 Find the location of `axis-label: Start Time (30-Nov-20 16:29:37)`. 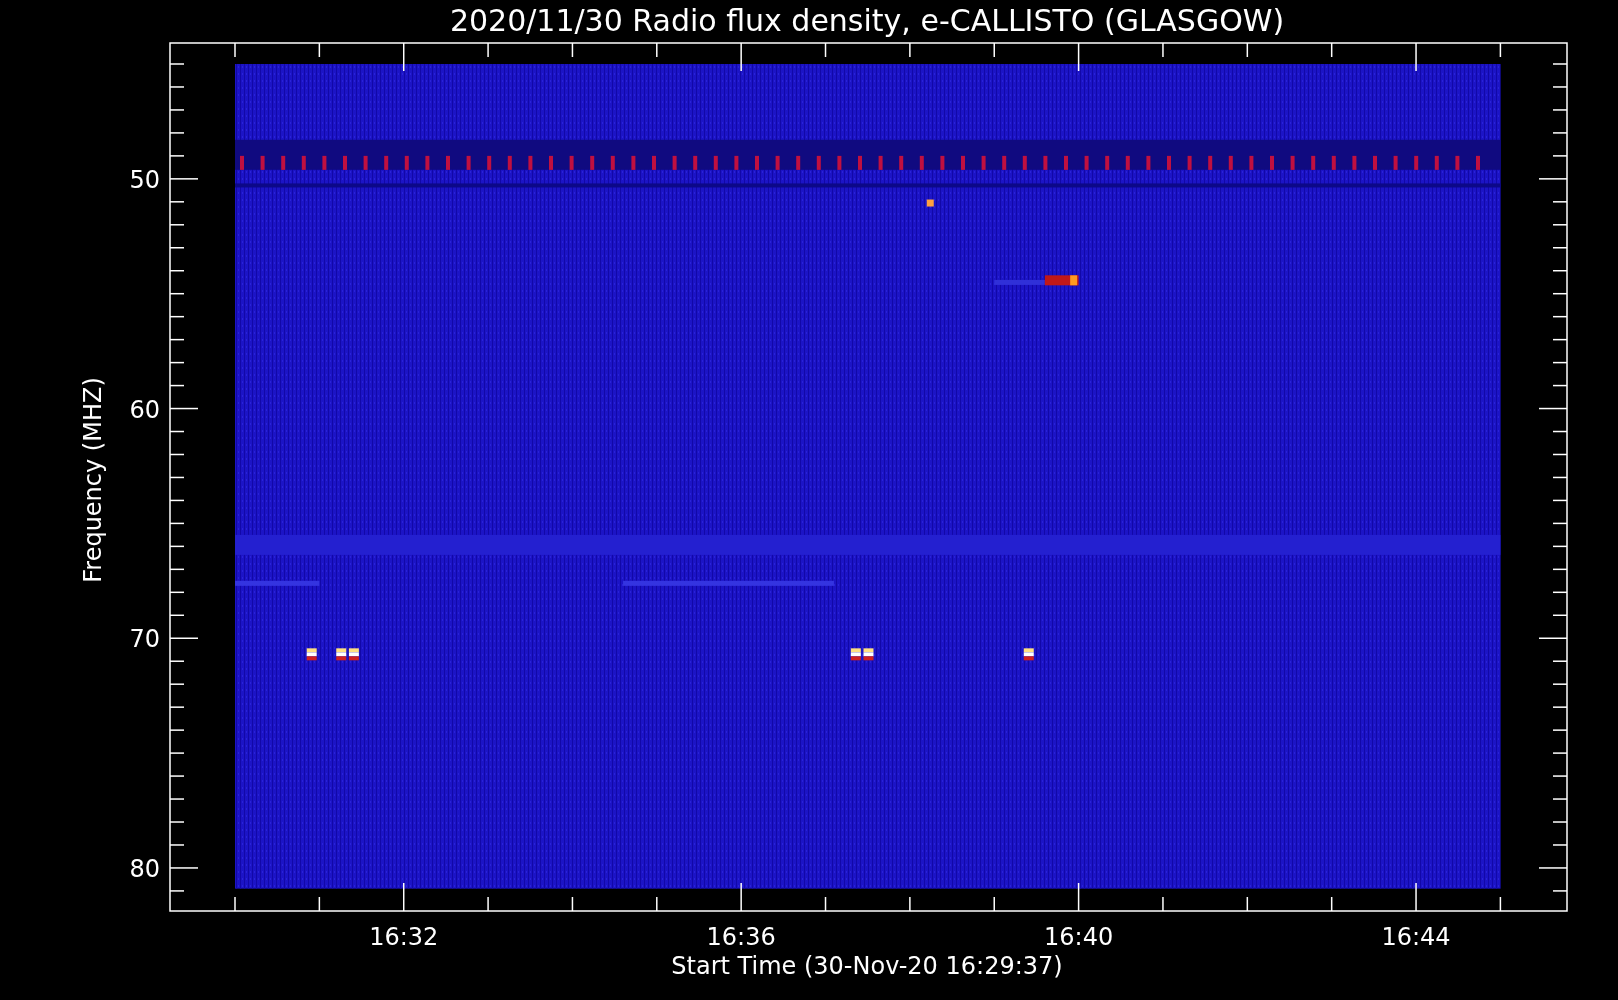

axis-label: Start Time (30-Nov-20 16:29:37) is located at coordinates (867, 966).